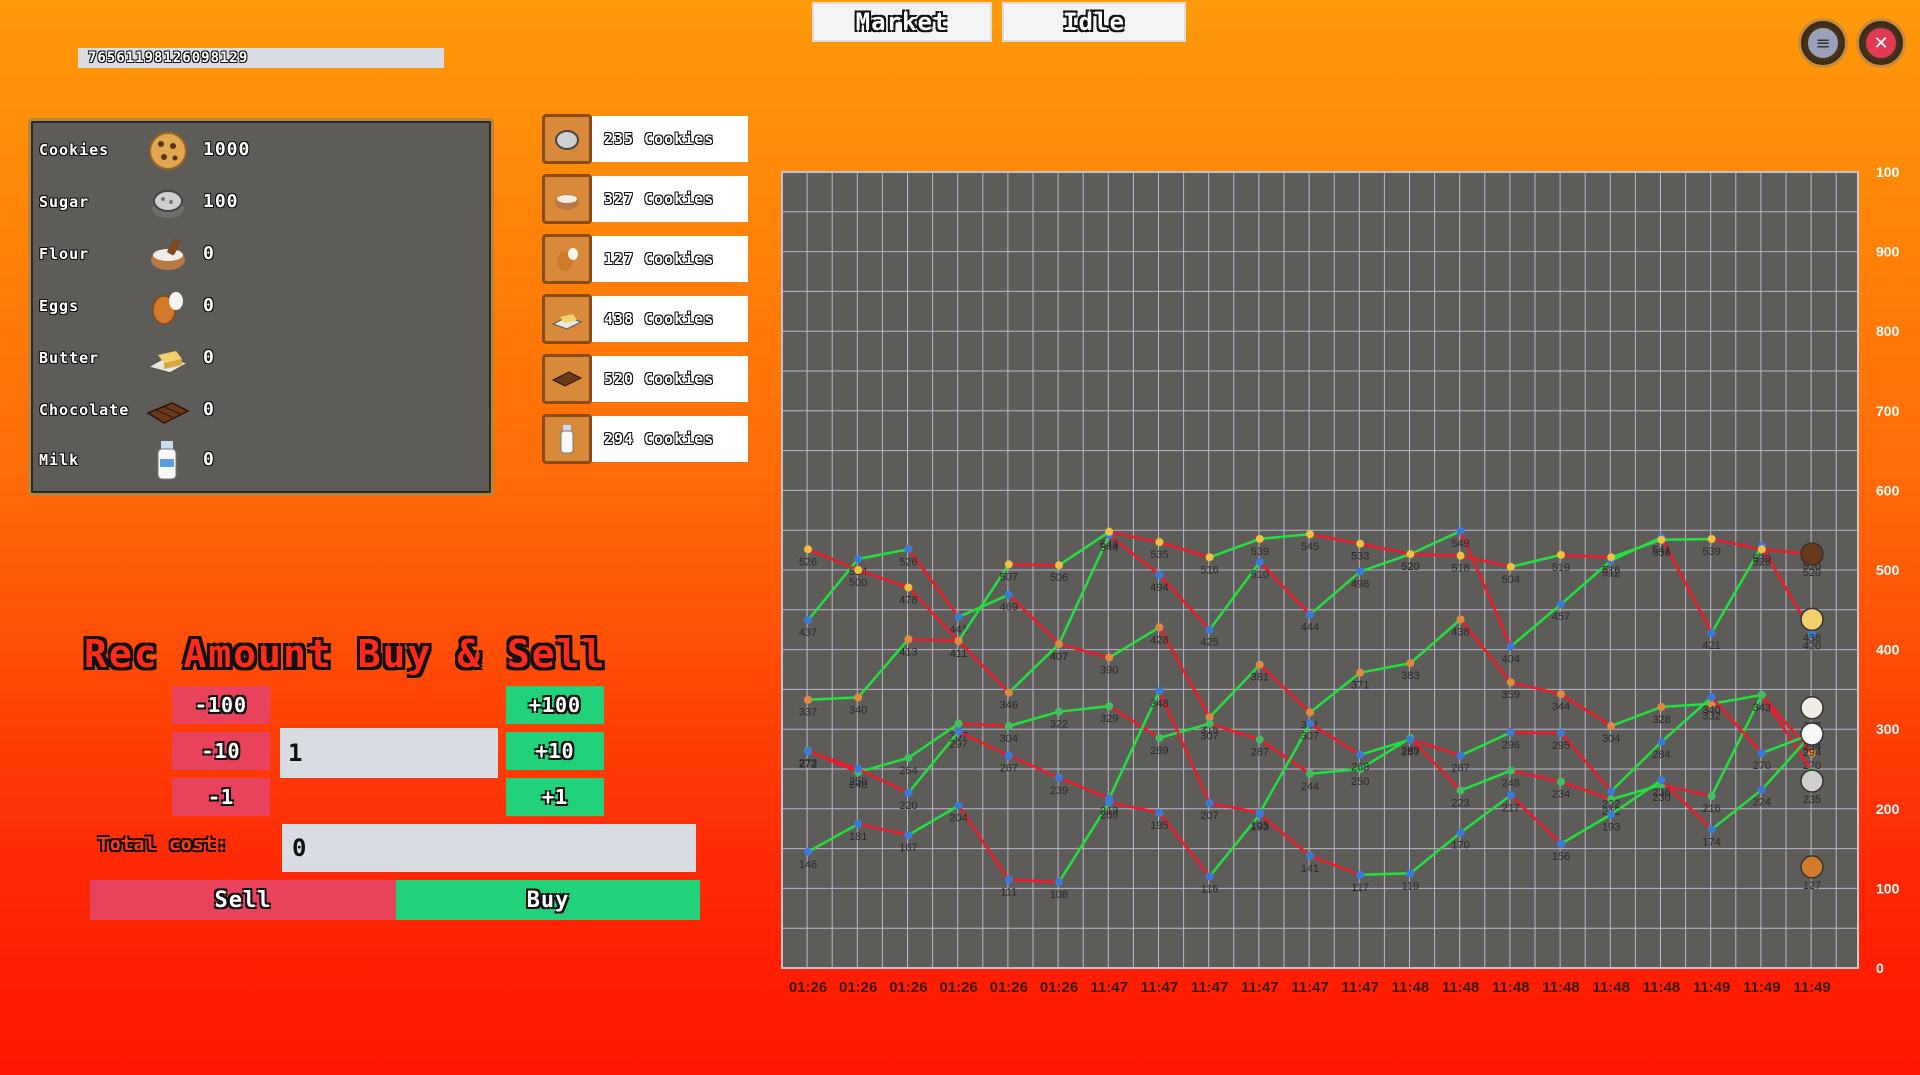 The height and width of the screenshot is (1075, 1920). What do you see at coordinates (555, 797) in the screenshot?
I see `plus-1-button: +1` at bounding box center [555, 797].